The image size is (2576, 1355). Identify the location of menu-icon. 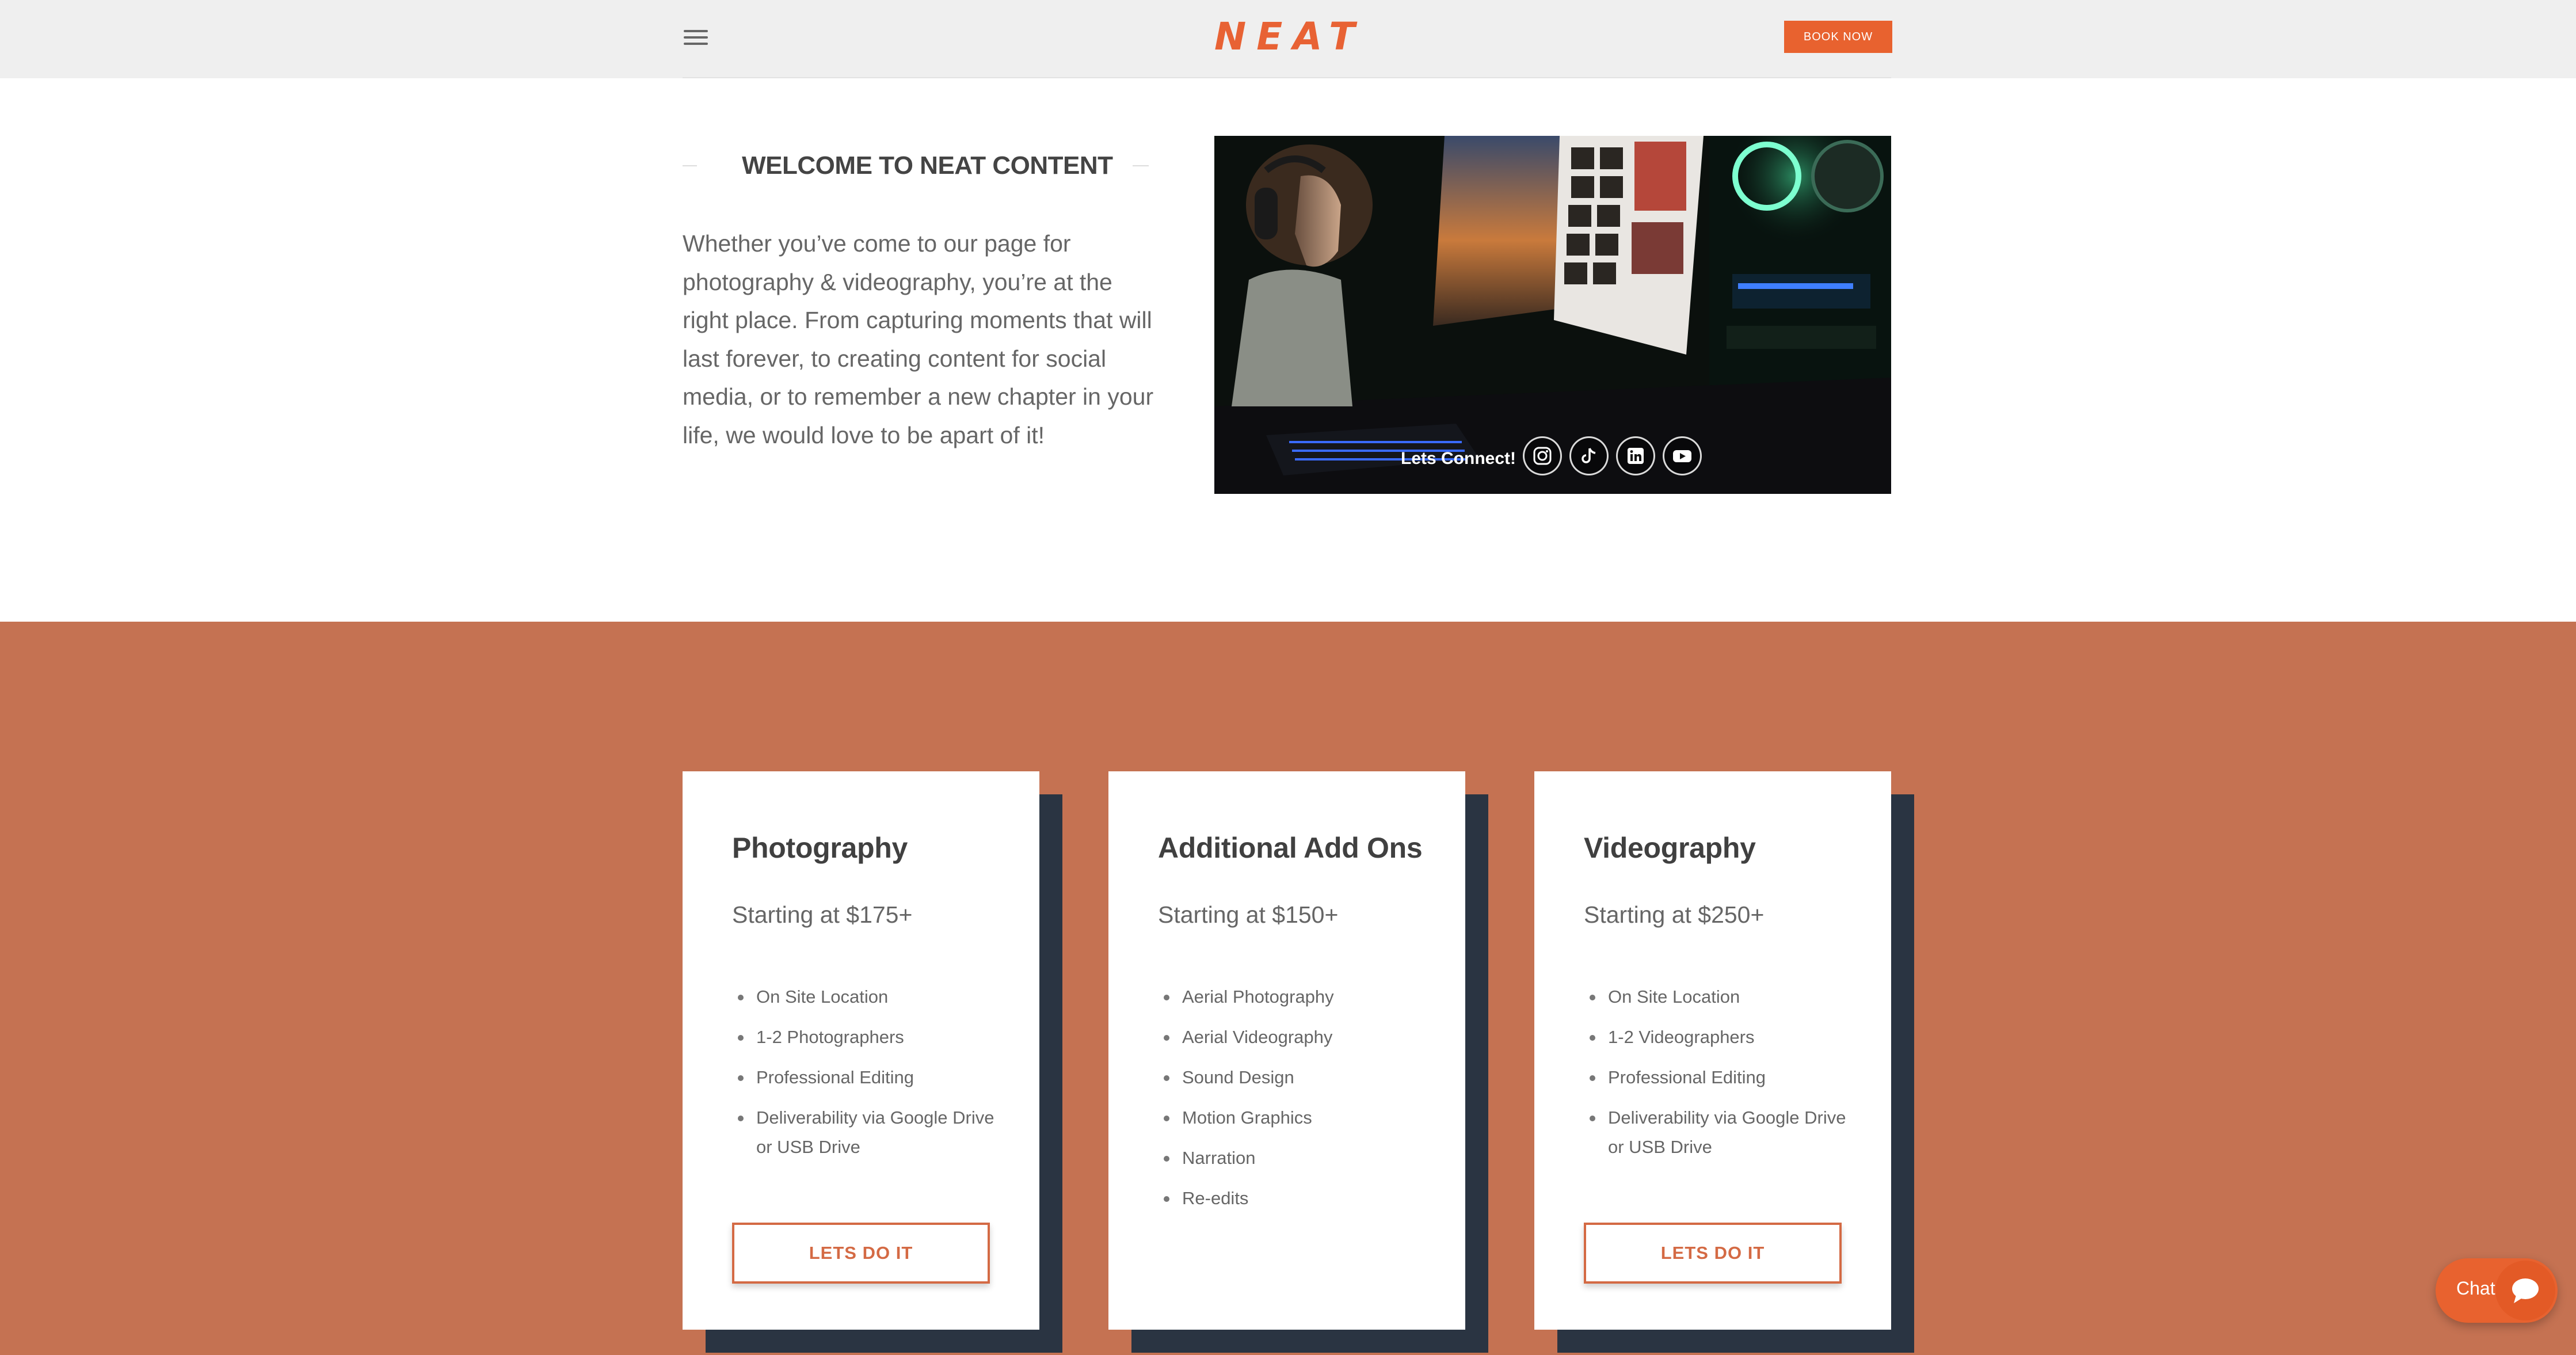
(697, 36).